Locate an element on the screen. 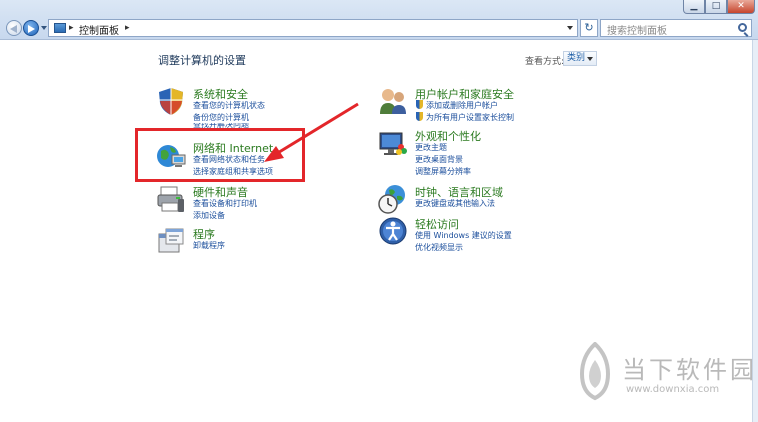 This screenshot has height=422, width=758. programs-icon is located at coordinates (171, 241).